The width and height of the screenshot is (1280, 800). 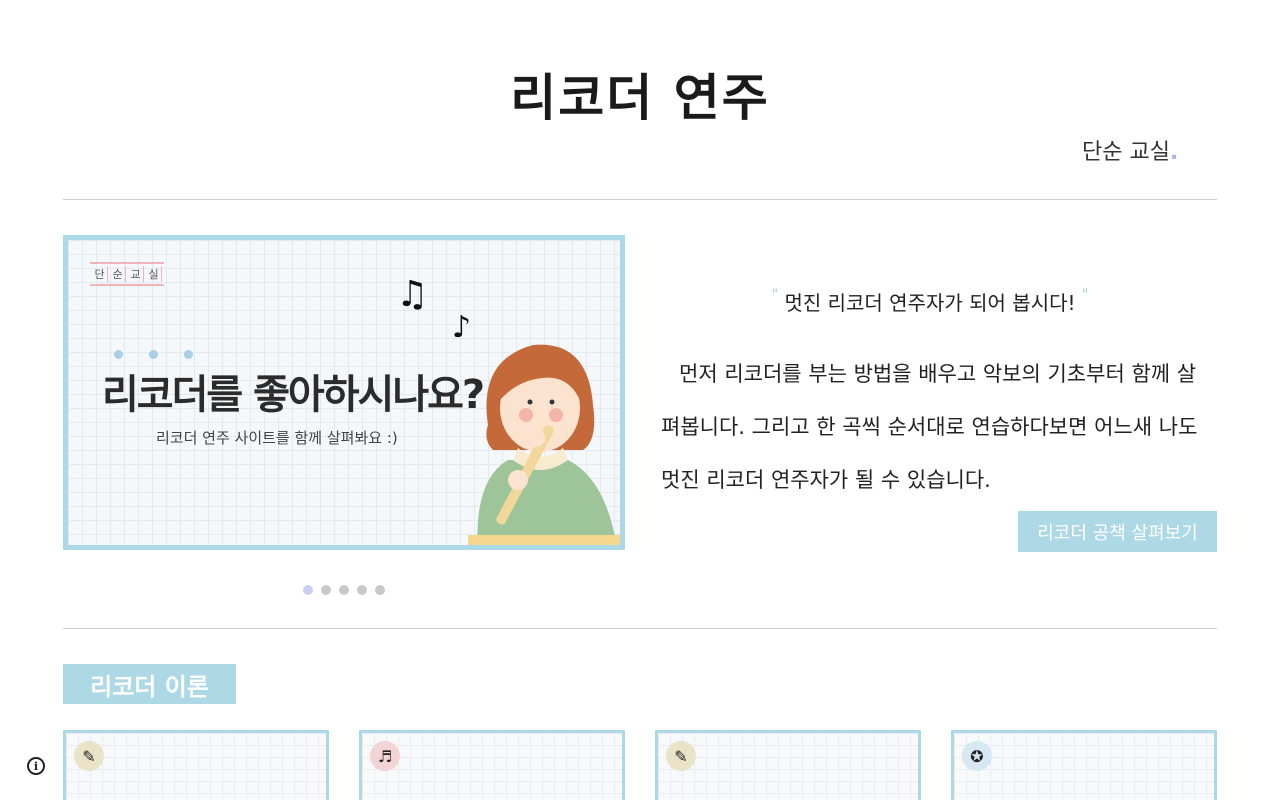 What do you see at coordinates (544, 444) in the screenshot?
I see `girl-recorder-illustration` at bounding box center [544, 444].